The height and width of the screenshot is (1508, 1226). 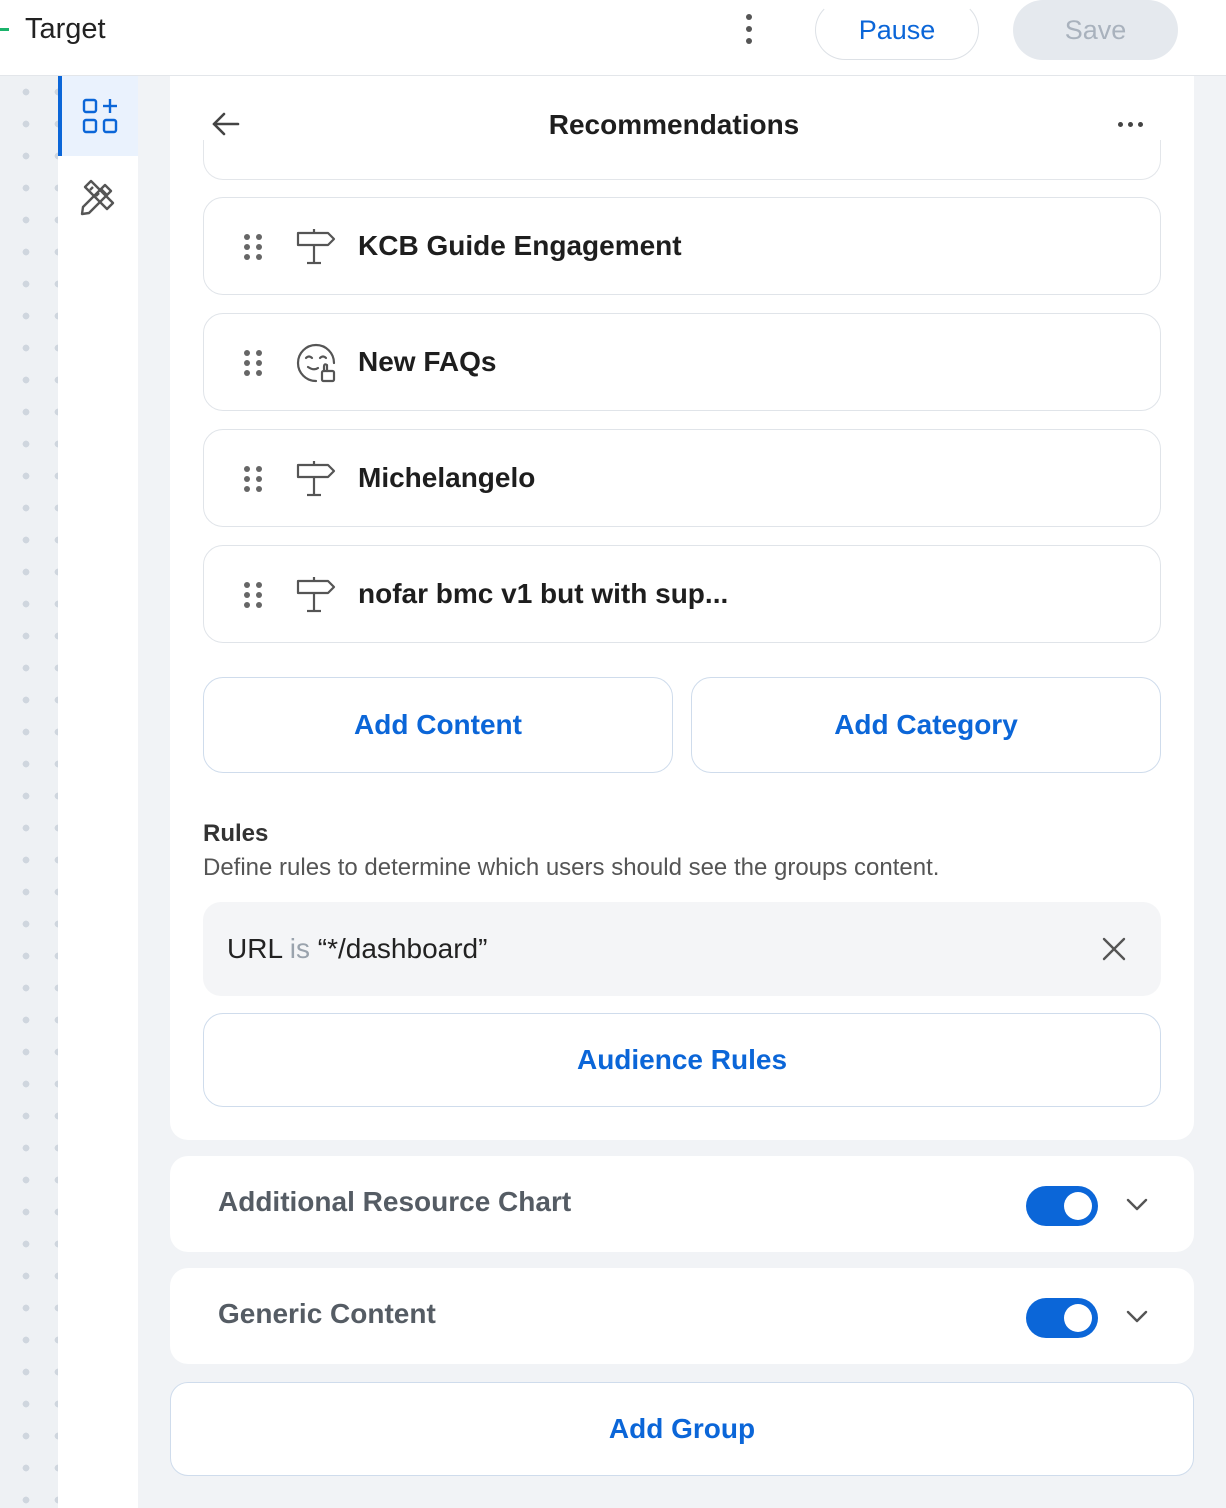 I want to click on rule-text: URL is “*/dashboard”, so click(x=357, y=949).